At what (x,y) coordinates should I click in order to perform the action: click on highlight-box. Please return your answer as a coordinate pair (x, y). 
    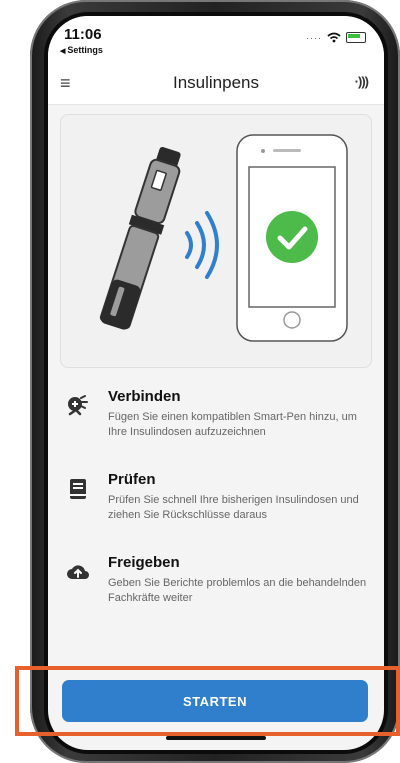
    Looking at the image, I should click on (207, 701).